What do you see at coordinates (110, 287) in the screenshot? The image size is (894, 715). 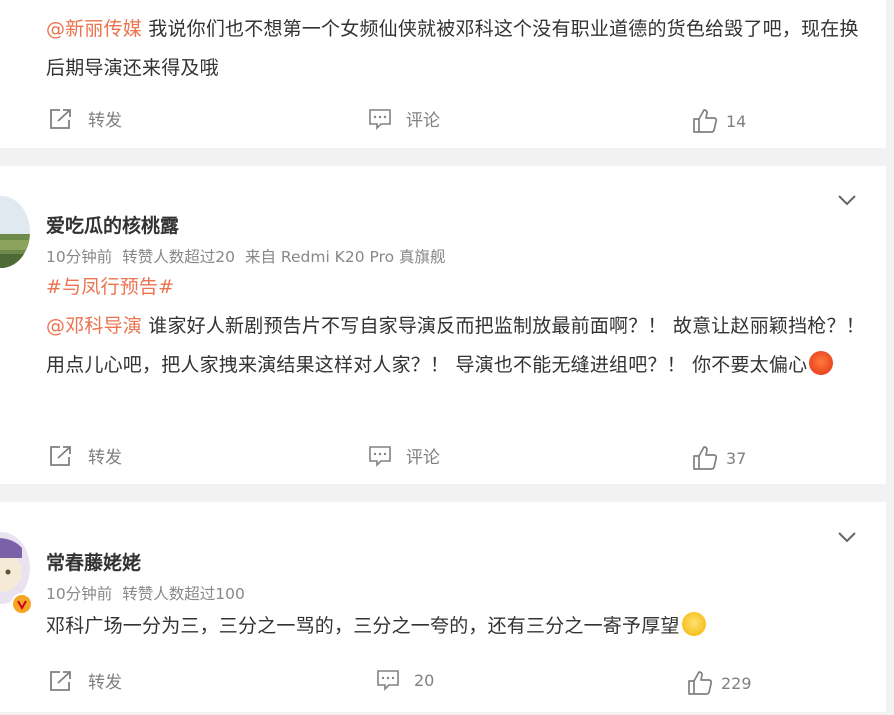 I see `hashtag-link: #与凤行预告#` at bounding box center [110, 287].